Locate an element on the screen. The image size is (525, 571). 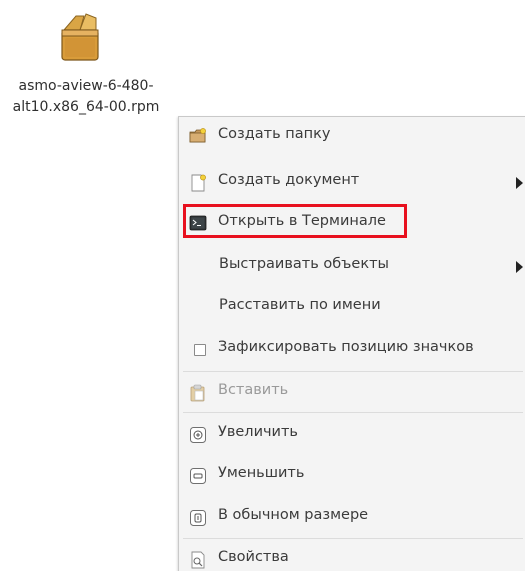
menu-item-paste: Вставить is located at coordinates (352, 392).